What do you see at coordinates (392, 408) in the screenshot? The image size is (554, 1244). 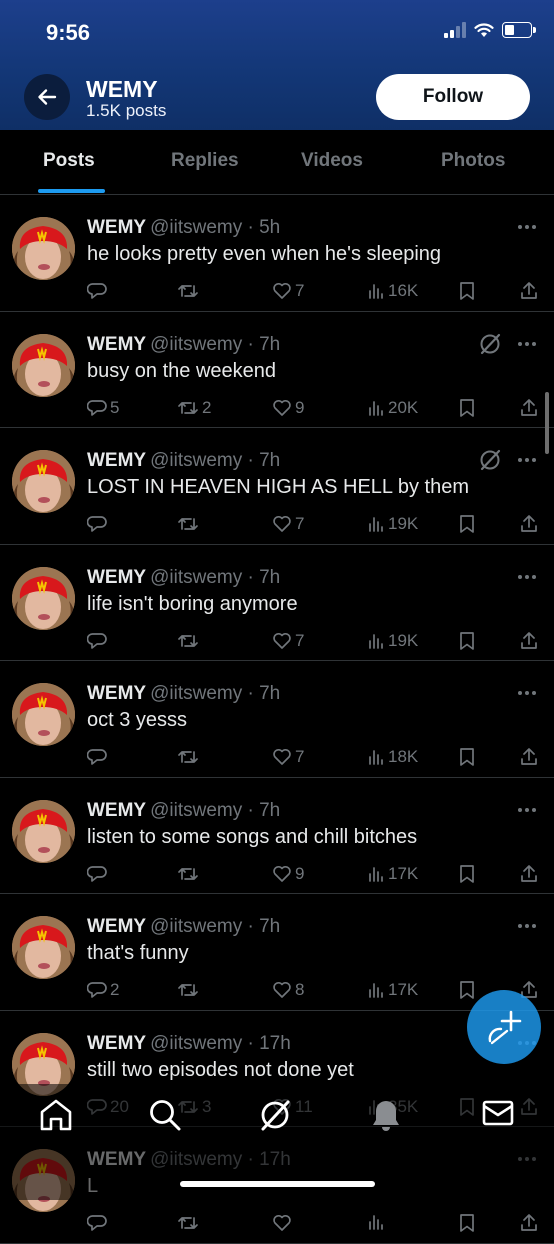 I see `views-button: 20K` at bounding box center [392, 408].